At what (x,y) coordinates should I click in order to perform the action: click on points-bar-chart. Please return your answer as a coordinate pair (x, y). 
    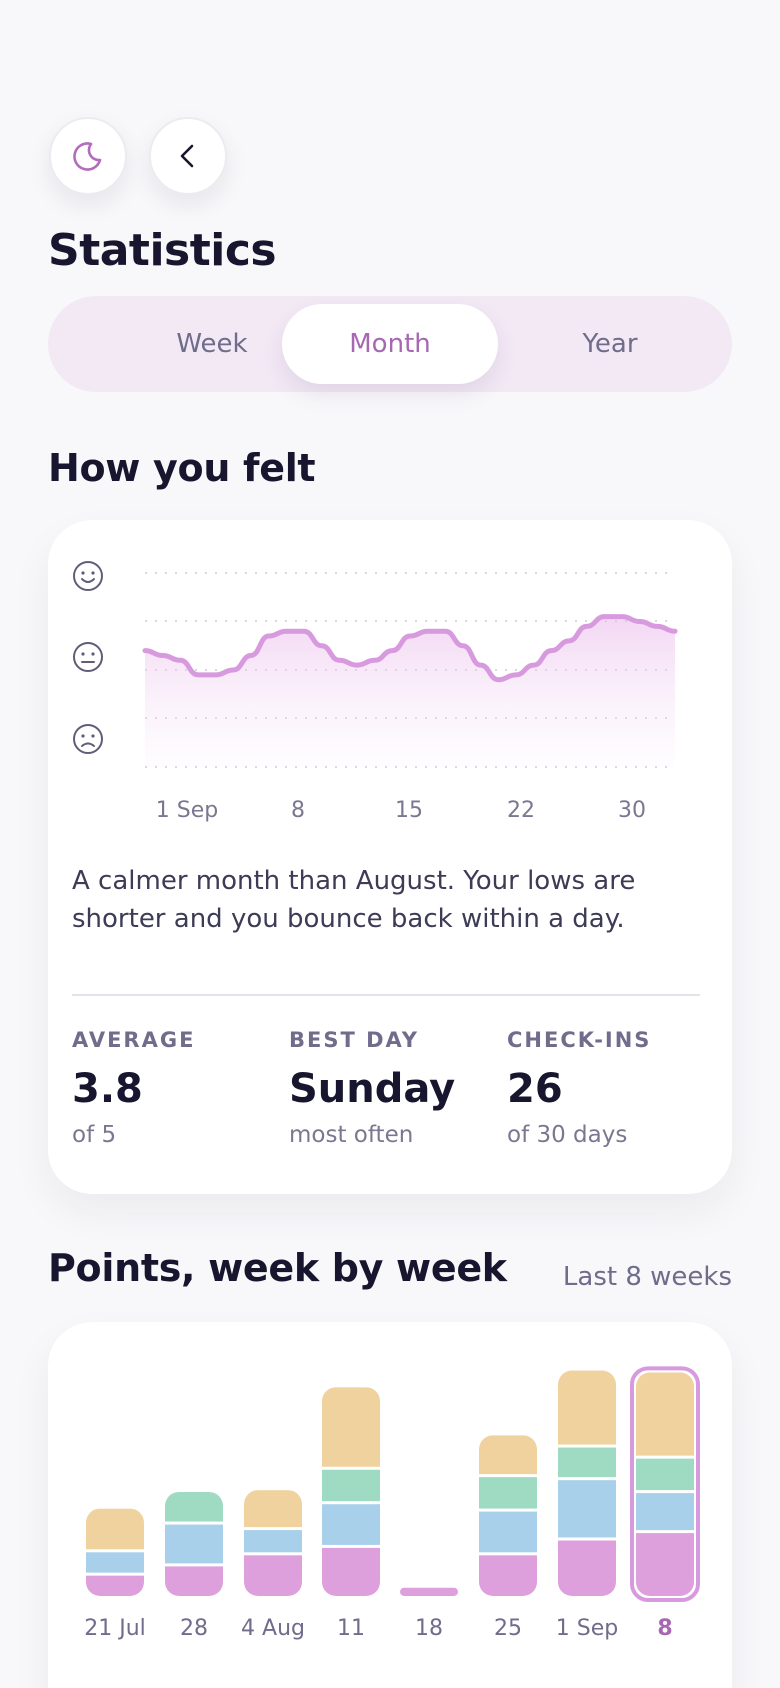
    Looking at the image, I should click on (393, 1484).